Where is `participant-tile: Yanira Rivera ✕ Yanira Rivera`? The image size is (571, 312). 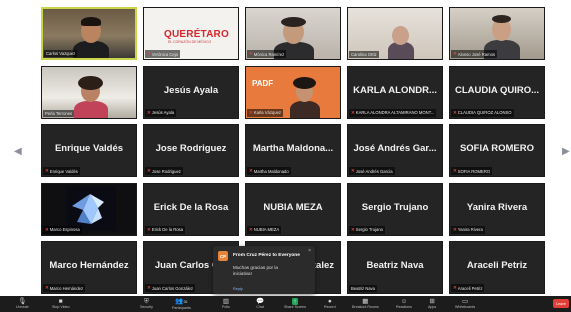 participant-tile: Yanira Rivera ✕ Yanira Rivera is located at coordinates (497, 209).